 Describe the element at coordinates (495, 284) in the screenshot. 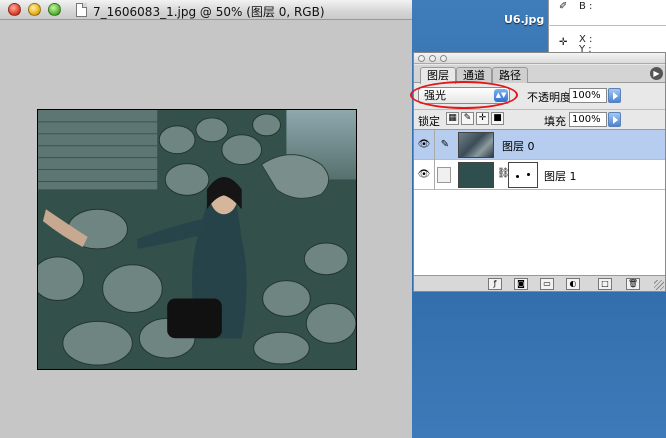

I see `layer-style-icon: ƒ` at that location.